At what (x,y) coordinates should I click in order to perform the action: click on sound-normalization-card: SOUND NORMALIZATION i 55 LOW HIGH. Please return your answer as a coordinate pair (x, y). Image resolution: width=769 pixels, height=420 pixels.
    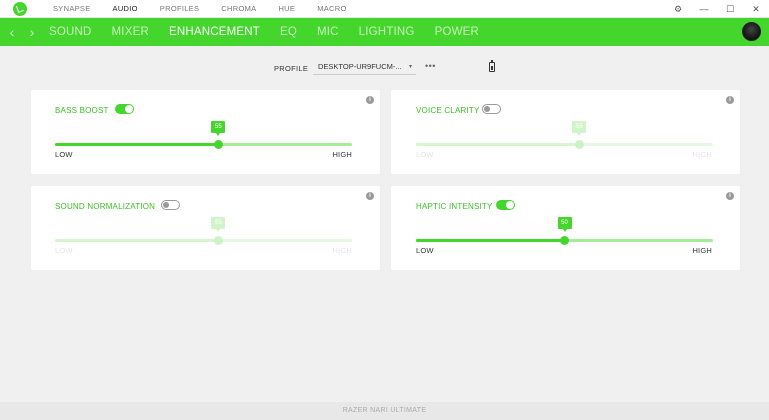
    Looking at the image, I should click on (205, 228).